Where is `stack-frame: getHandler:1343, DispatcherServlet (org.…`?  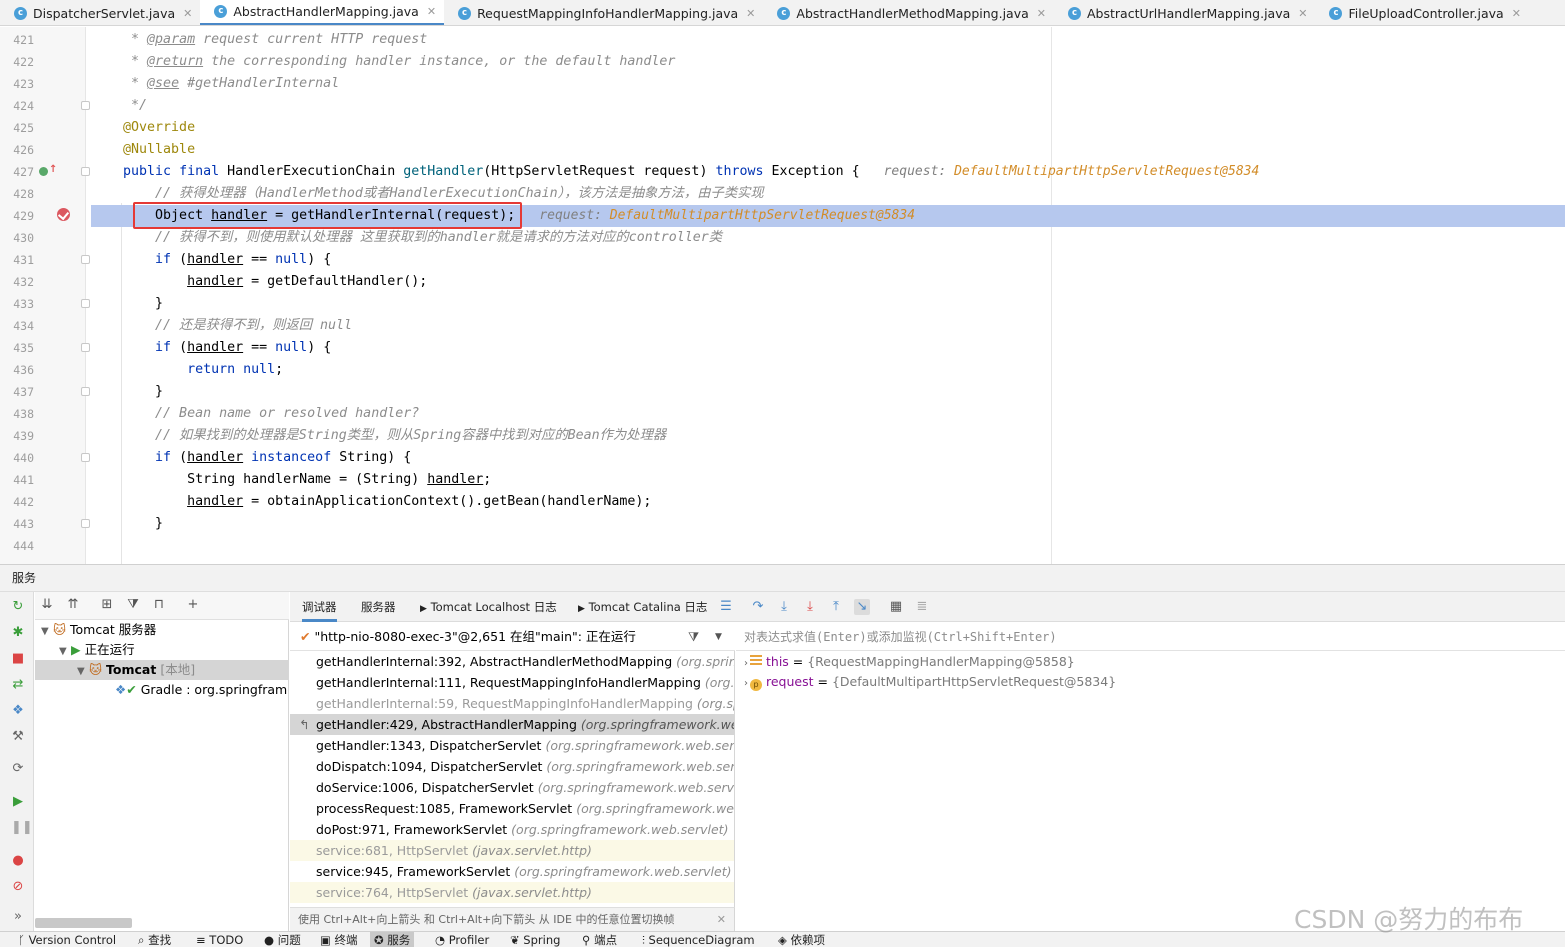 stack-frame: getHandler:1343, DispatcherServlet (org.… is located at coordinates (512, 745).